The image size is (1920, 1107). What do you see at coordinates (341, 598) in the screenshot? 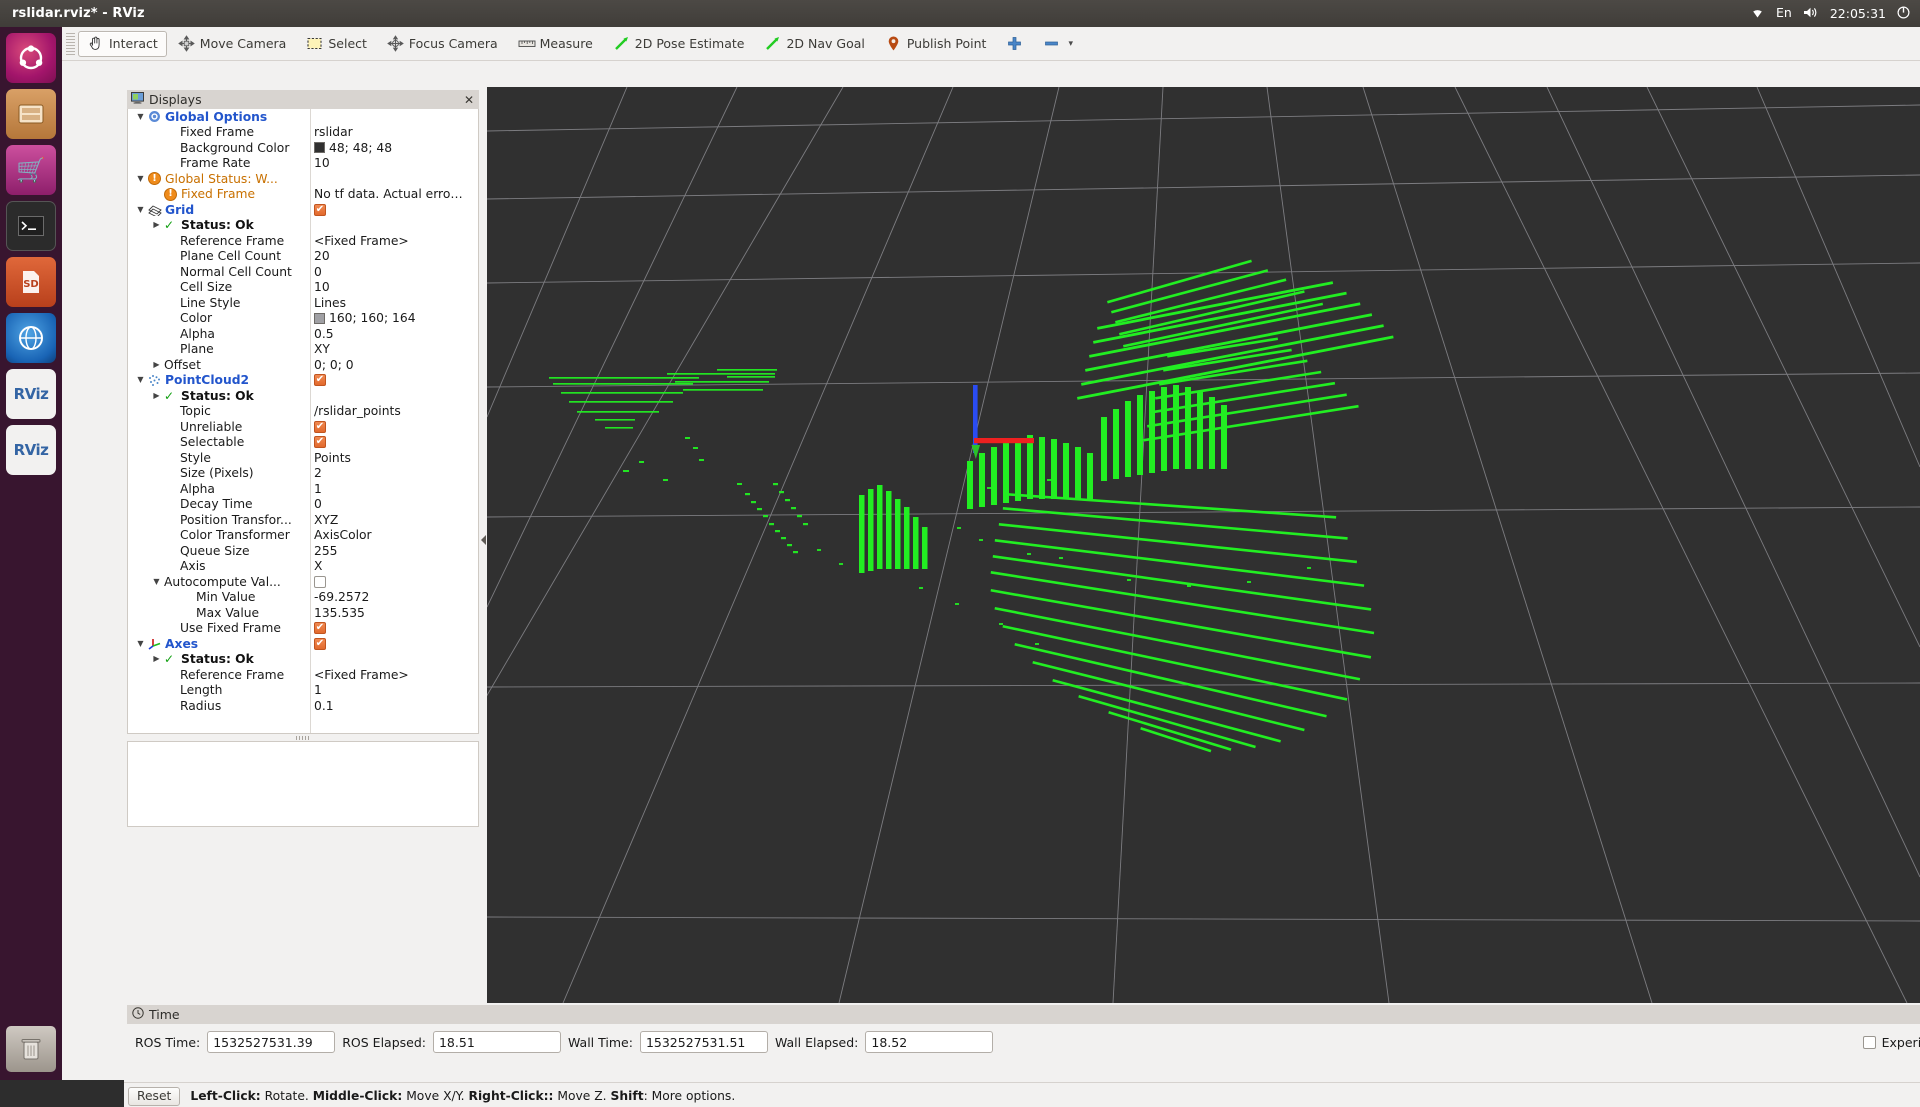
I see `tree-row-value-cell: -69.2572` at bounding box center [341, 598].